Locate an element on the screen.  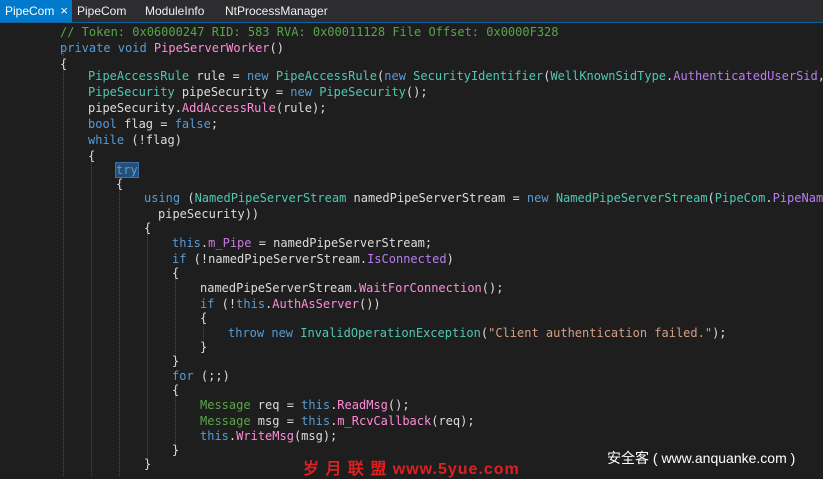
tab-pipecom: PipeCom is located at coordinates (106, 11).